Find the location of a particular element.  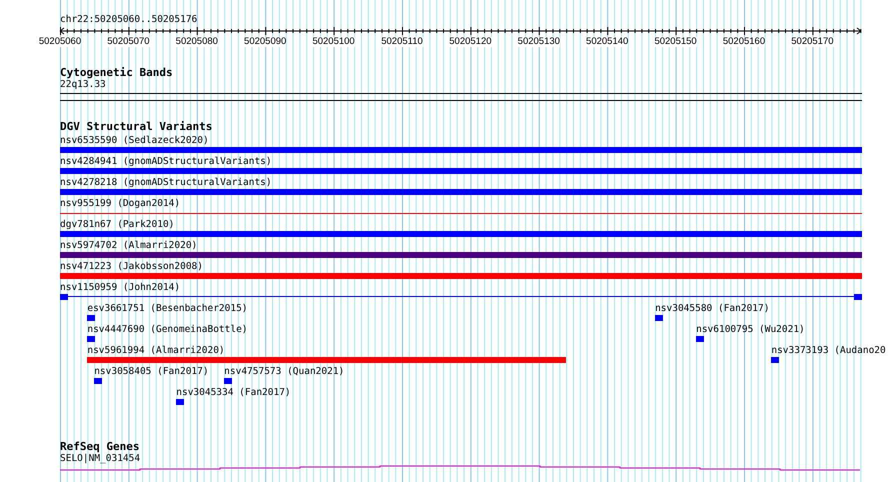

variant-label: nsv3373193 (Audano20 is located at coordinates (828, 351).